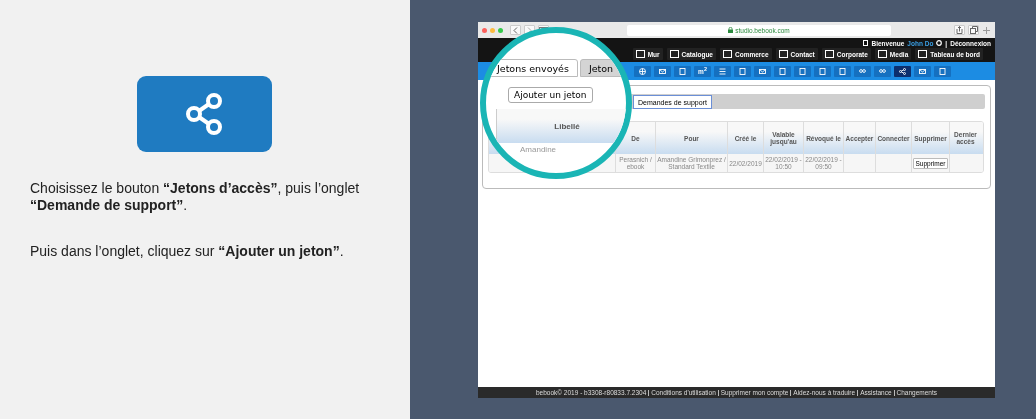  I want to click on share-icon, so click(902, 71).